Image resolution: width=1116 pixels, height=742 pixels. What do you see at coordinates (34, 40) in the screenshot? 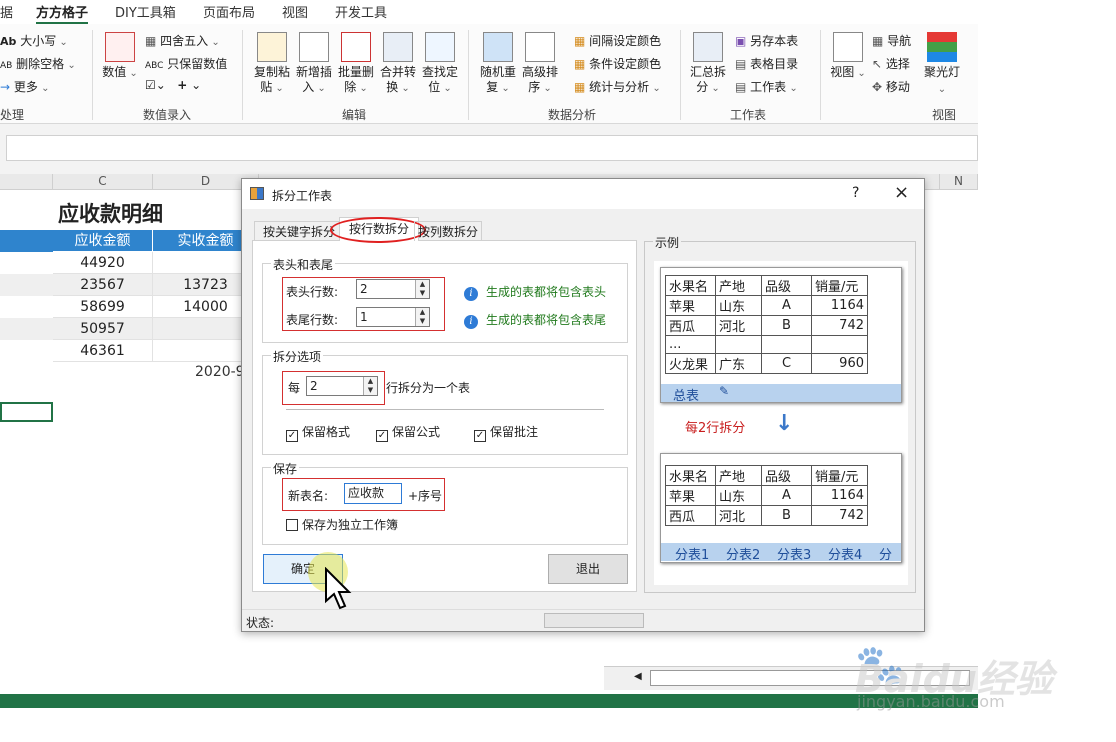
I see `case-button: Ab 大小写` at bounding box center [34, 40].